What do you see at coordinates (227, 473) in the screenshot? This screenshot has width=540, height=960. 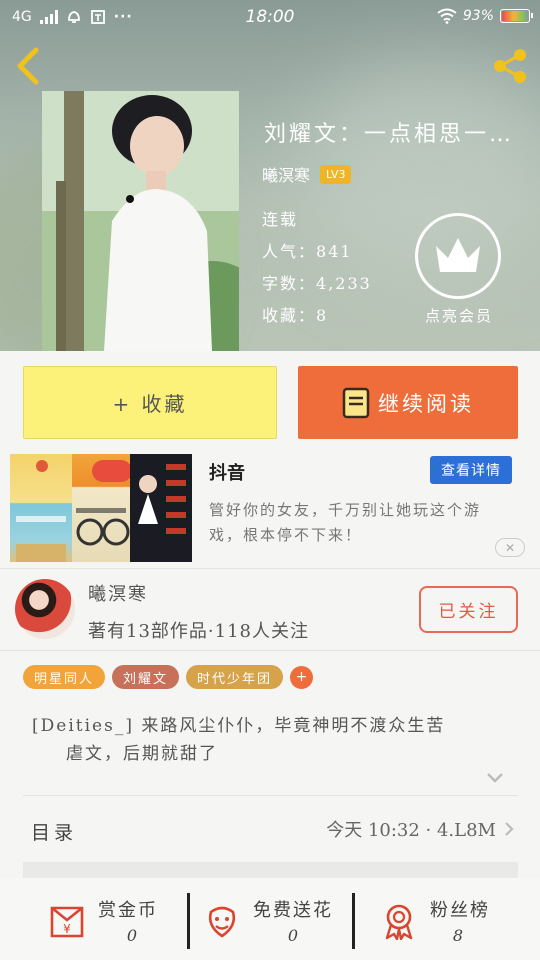 I see `ad-app-name: 抖音` at bounding box center [227, 473].